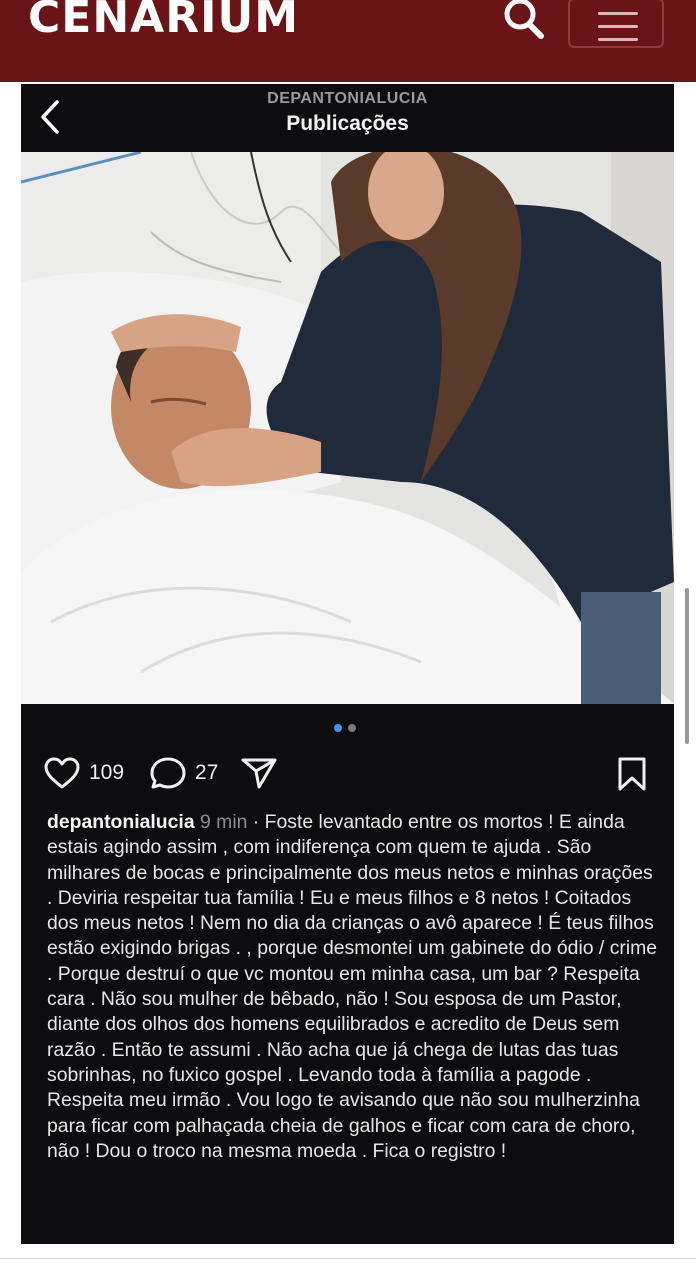 This screenshot has height=1273, width=696. I want to click on search-icon, so click(524, 19).